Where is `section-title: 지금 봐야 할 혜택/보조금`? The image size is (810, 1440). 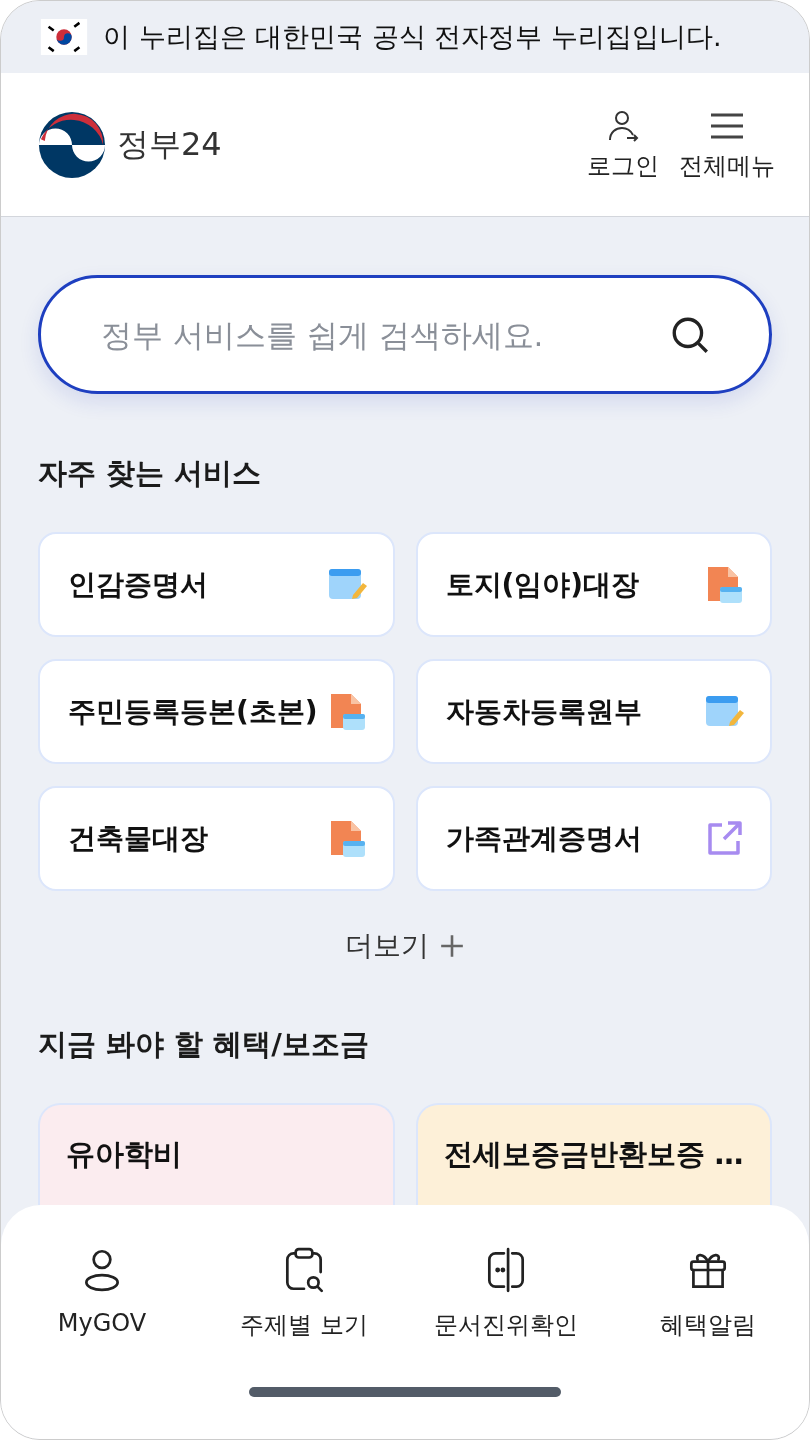
section-title: 지금 봐야 할 혜택/보조금 is located at coordinates (204, 1044).